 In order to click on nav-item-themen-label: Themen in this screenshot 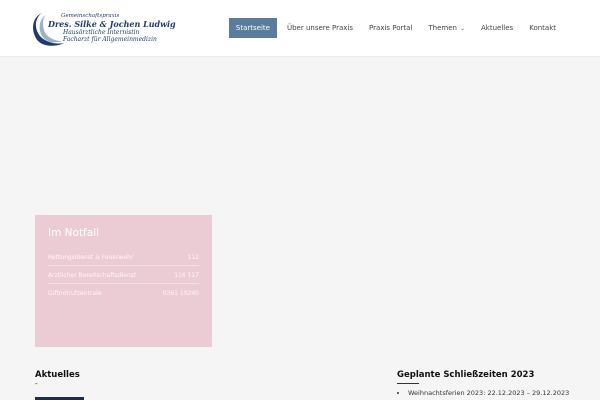, I will do `click(442, 28)`.